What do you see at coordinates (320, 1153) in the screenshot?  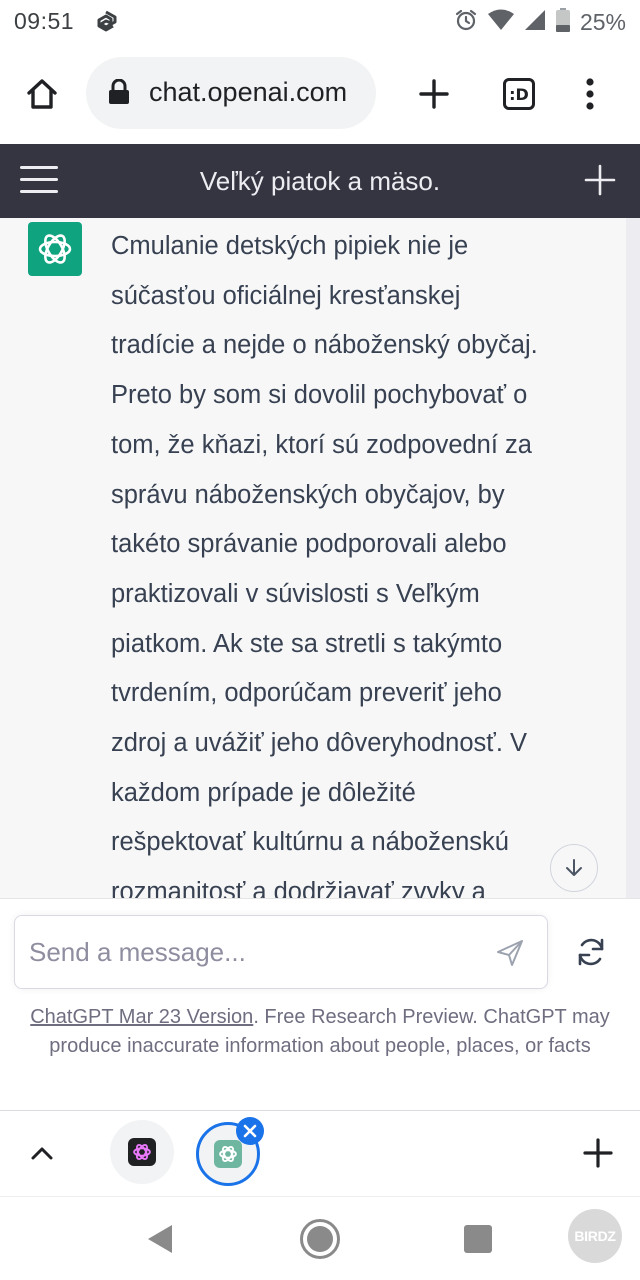 I see `tab-strip` at bounding box center [320, 1153].